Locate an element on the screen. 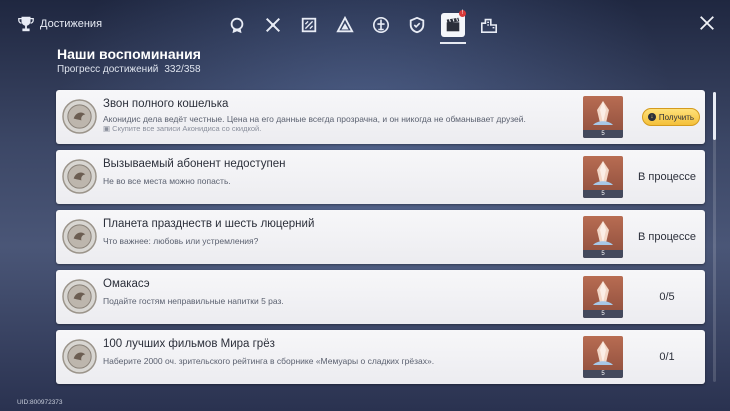 This screenshot has width=730, height=411. top-bar: Достижения ! is located at coordinates (365, 24).